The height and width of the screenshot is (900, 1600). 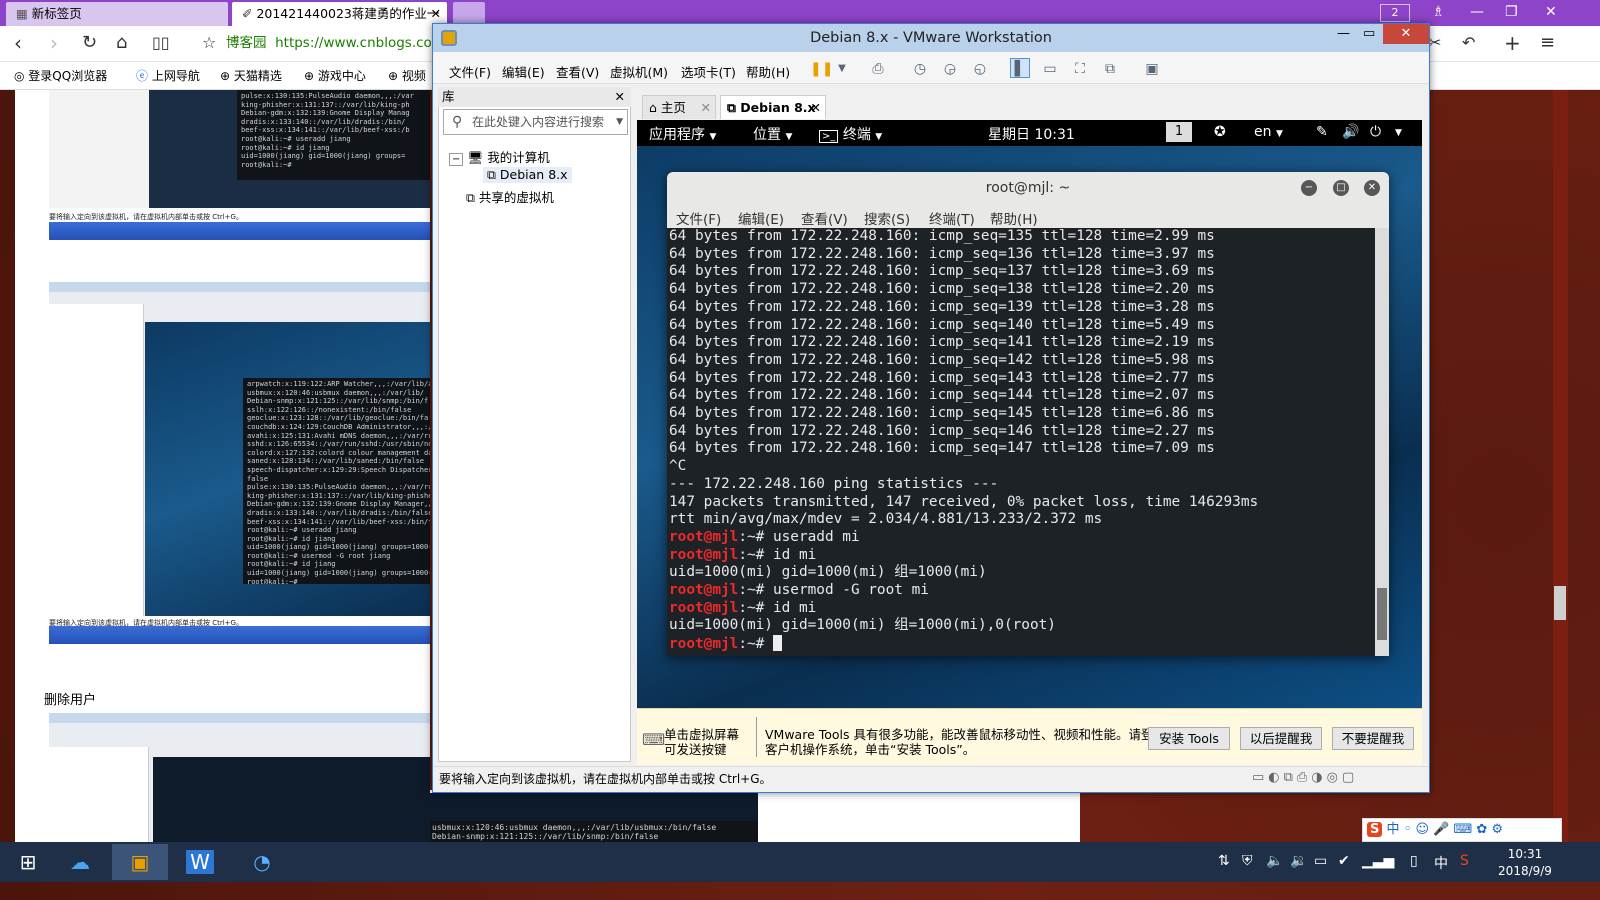 What do you see at coordinates (1378, 861) in the screenshot?
I see `tray-signal-icon: ▁▃▅` at bounding box center [1378, 861].